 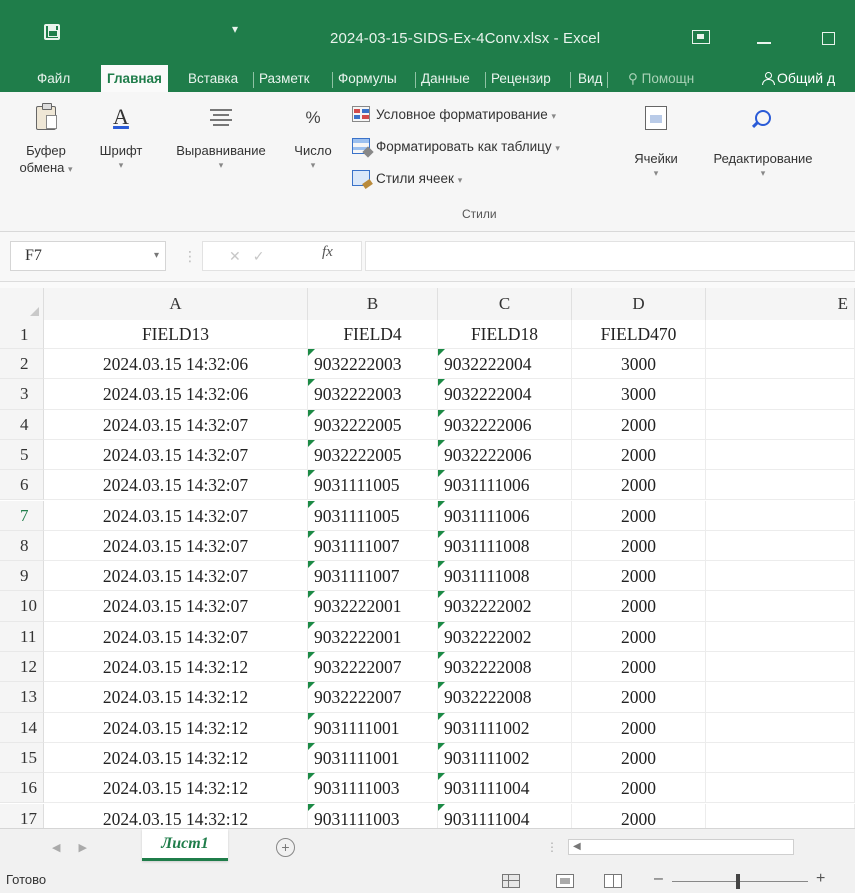 I want to click on row-header: 16, so click(x=22, y=788).